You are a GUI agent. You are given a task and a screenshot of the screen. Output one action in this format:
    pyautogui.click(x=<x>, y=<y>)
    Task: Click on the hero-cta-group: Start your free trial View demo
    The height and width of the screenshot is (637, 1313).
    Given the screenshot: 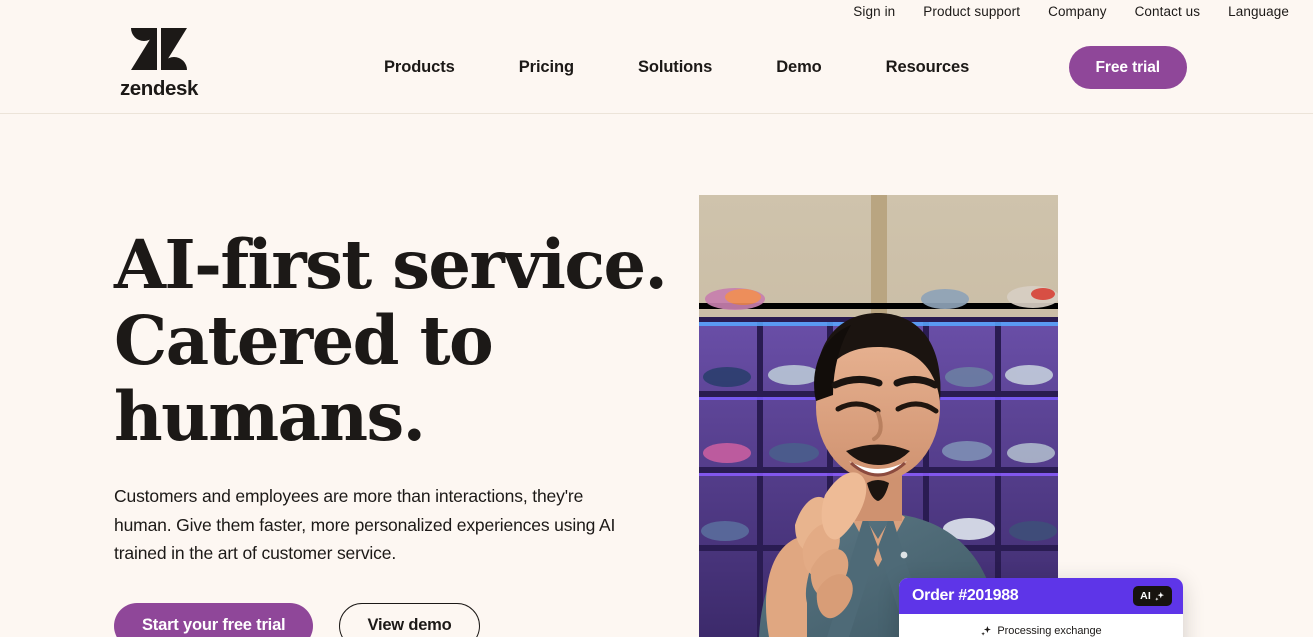 What is the action you would take?
    pyautogui.click(x=394, y=619)
    